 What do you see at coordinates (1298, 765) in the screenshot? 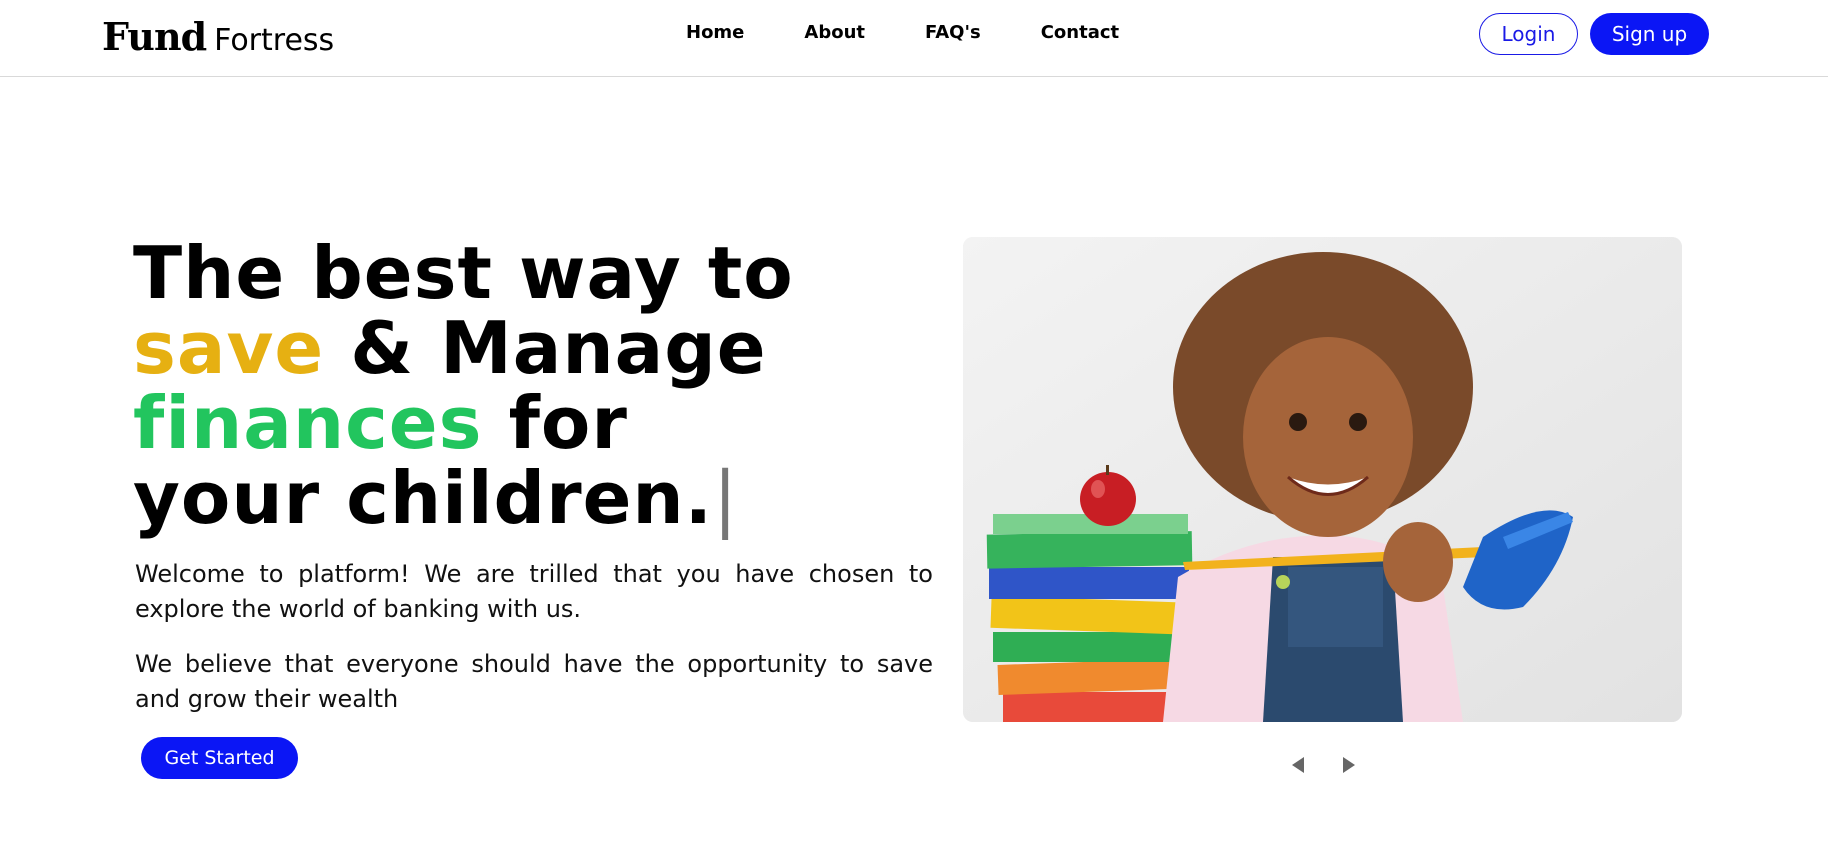
I see `caret-left-icon` at bounding box center [1298, 765].